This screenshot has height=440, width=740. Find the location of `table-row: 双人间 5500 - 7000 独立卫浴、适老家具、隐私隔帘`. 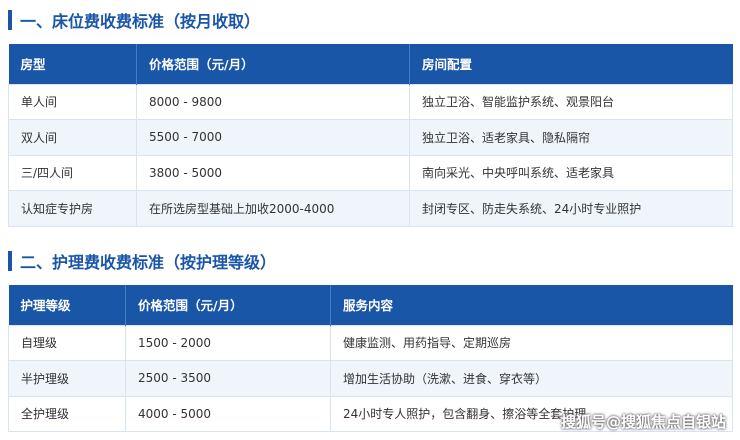

table-row: 双人间 5500 - 7000 独立卫浴、适老家具、隐私隔帘 is located at coordinates (370, 137).